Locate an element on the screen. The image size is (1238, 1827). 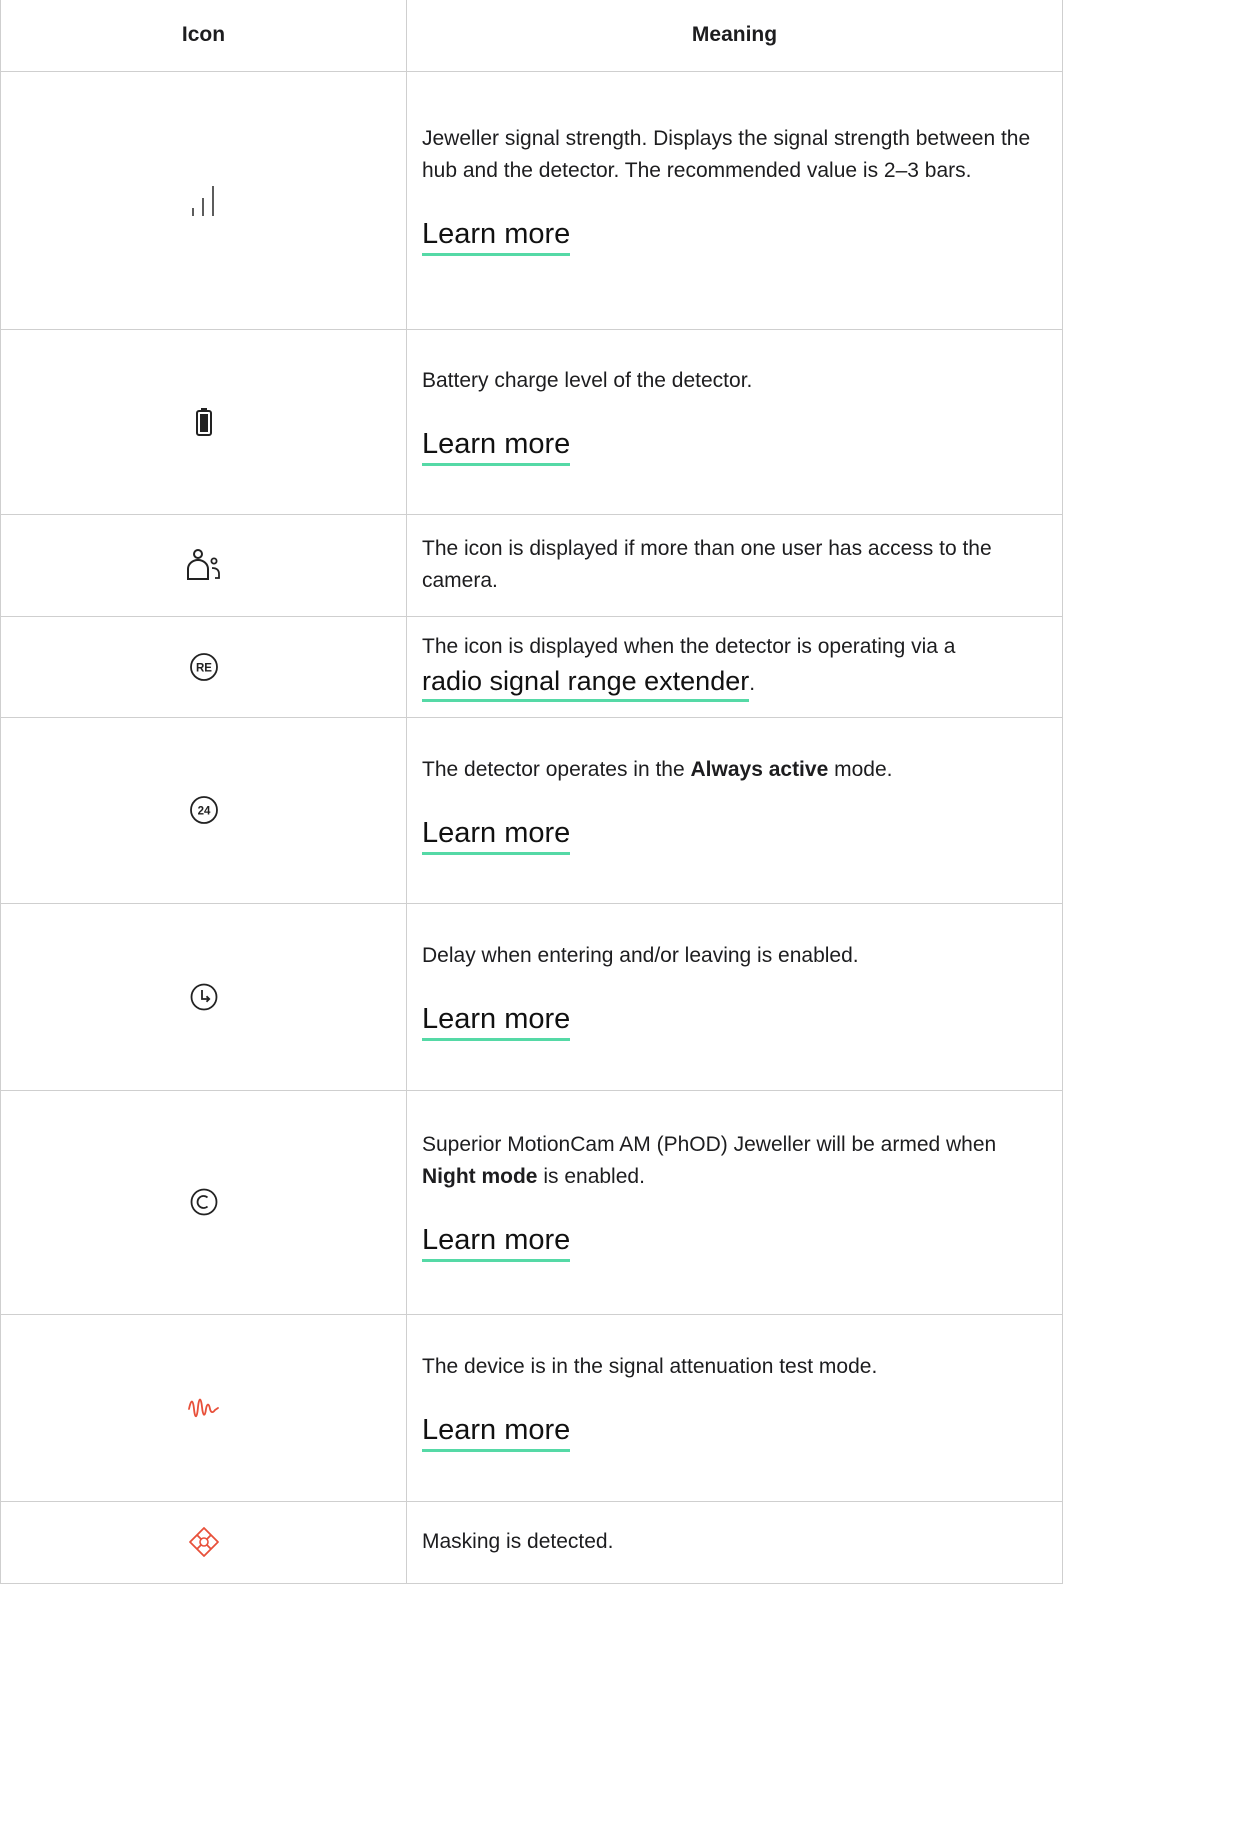
row-text-before: The detector operates in the is located at coordinates (556, 769).